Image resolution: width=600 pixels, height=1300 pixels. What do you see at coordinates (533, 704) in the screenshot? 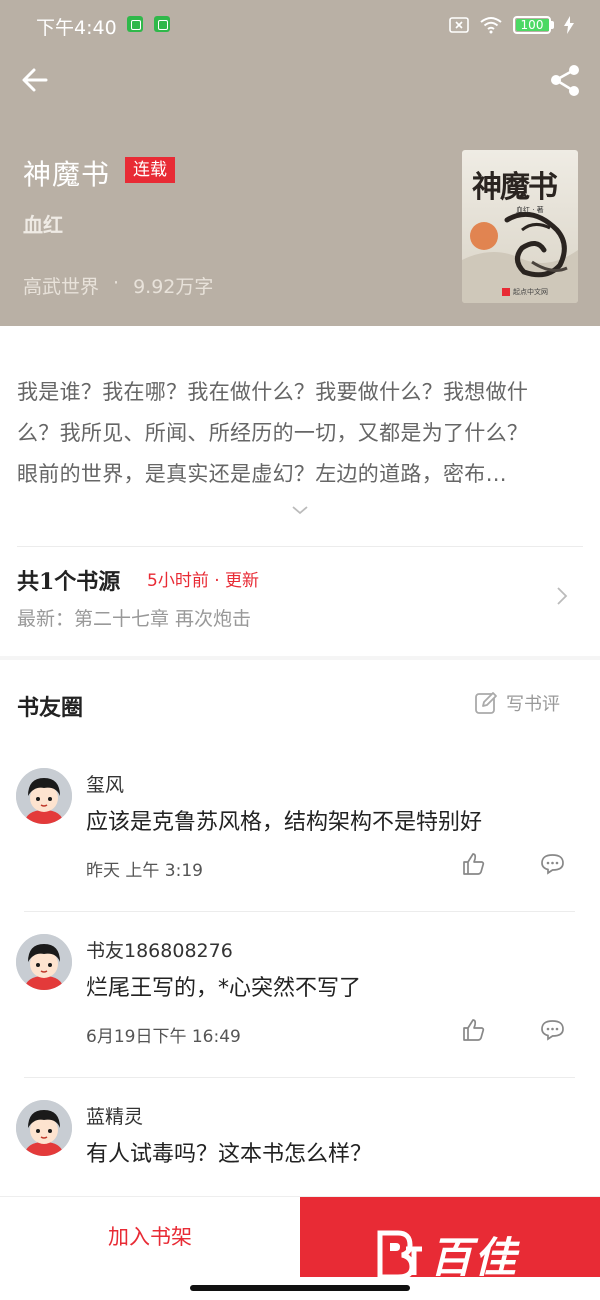
I see `write-review-label: 写书评` at bounding box center [533, 704].